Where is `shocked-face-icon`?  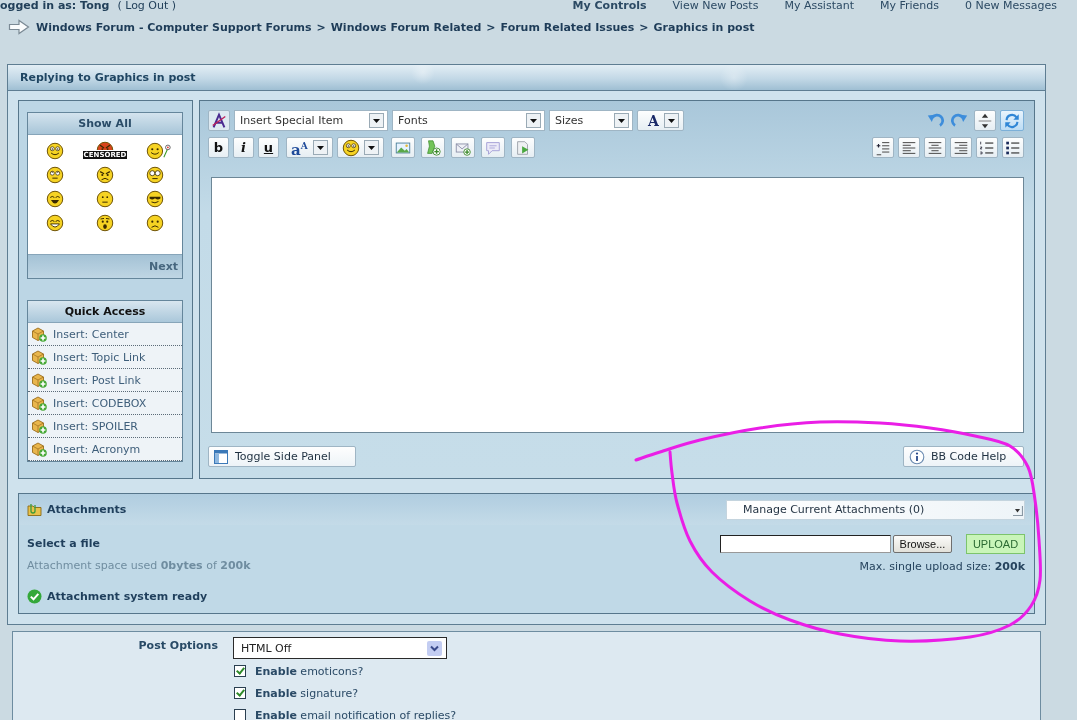 shocked-face-icon is located at coordinates (105, 223).